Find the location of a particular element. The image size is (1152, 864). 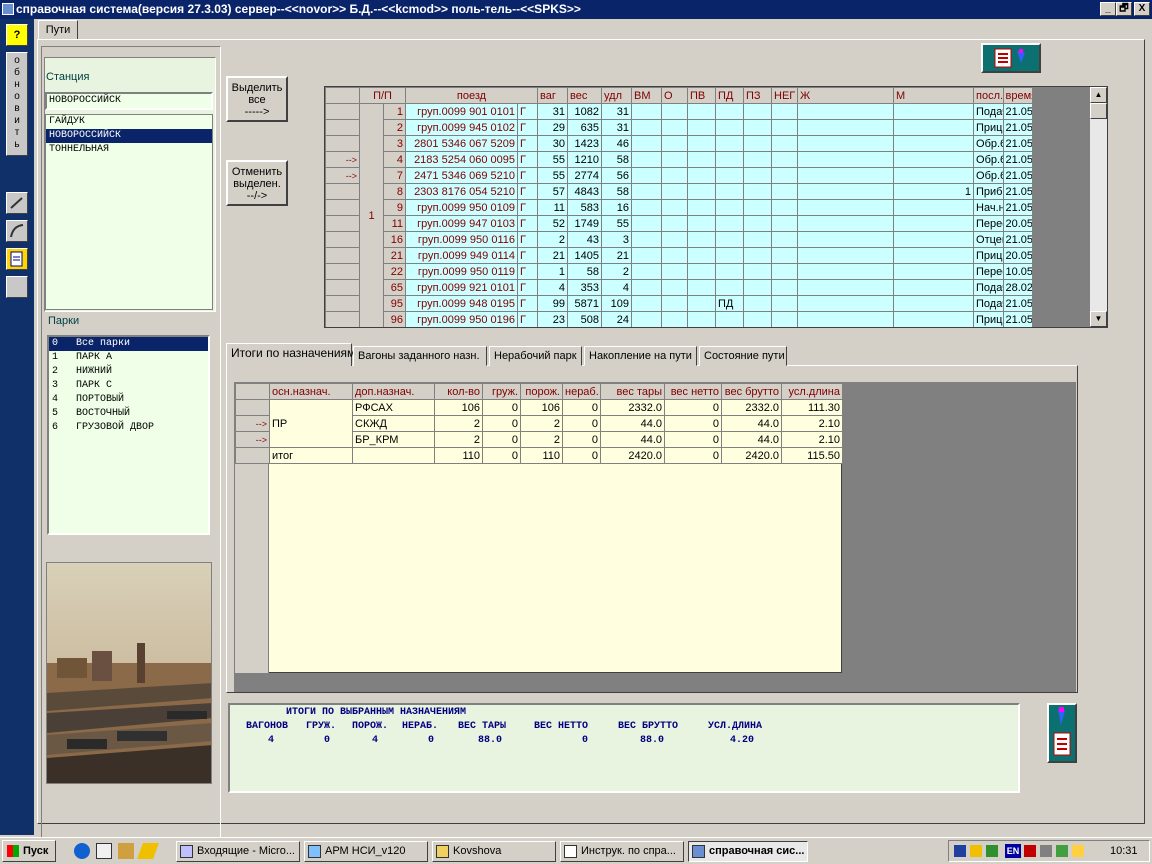

trains-scrollbar is located at coordinates (1098, 207).